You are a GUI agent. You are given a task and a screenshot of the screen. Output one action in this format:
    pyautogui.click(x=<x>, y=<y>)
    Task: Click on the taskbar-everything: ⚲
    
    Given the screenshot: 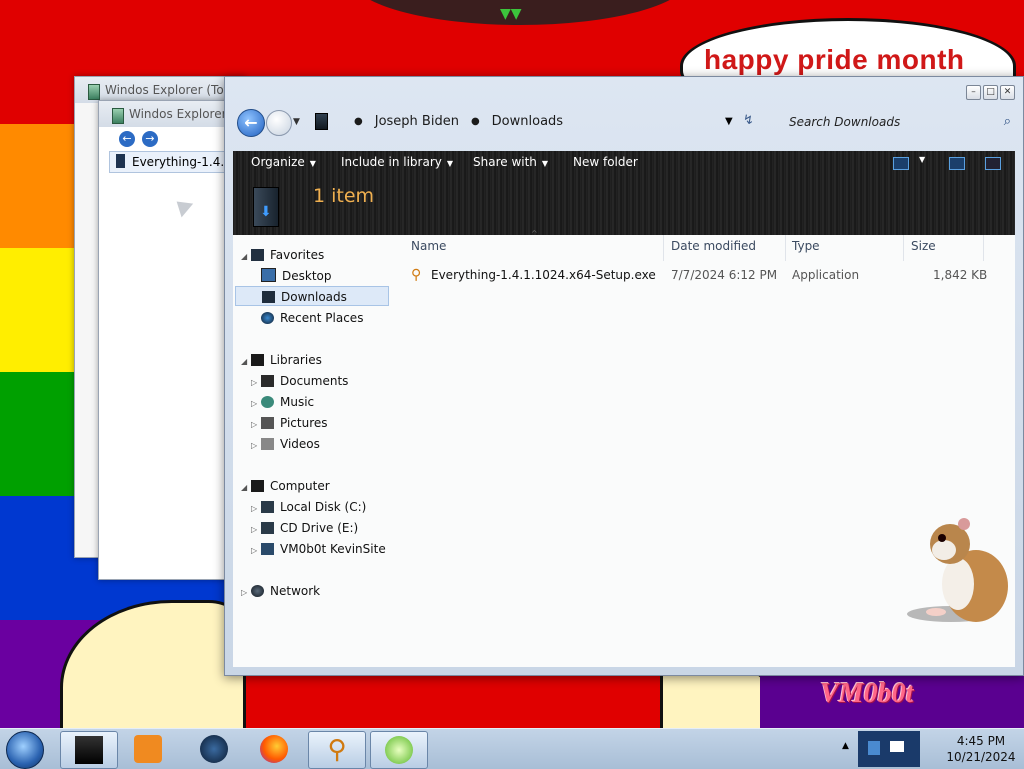 What is the action you would take?
    pyautogui.click(x=337, y=750)
    